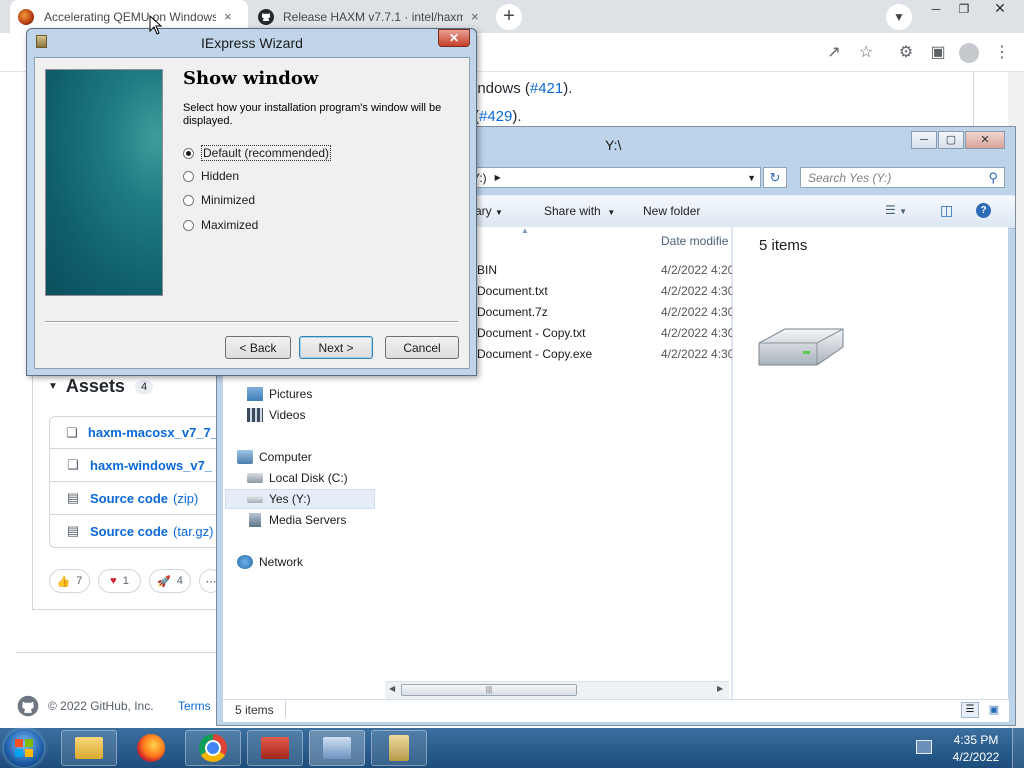 The width and height of the screenshot is (1024, 768). I want to click on mouse-cursor-icon, so click(156, 25).